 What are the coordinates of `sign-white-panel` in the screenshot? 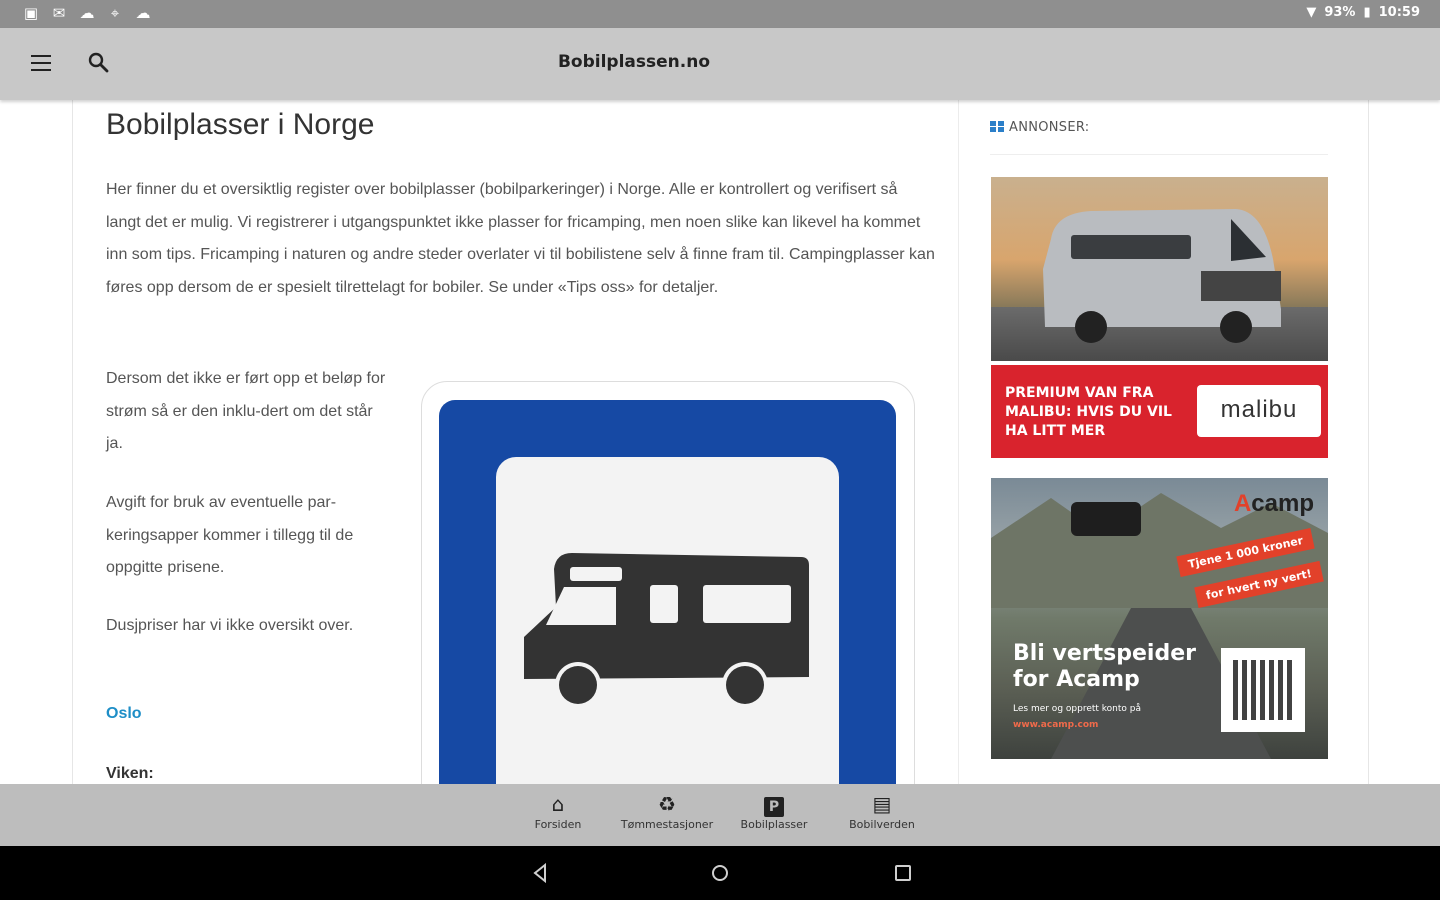 It's located at (667, 620).